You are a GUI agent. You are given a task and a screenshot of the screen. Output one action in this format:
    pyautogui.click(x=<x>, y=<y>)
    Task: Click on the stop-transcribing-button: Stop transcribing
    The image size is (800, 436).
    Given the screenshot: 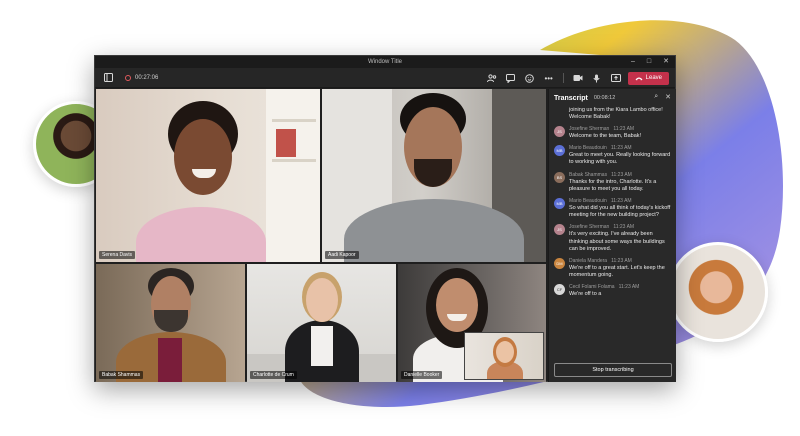 What is the action you would take?
    pyautogui.click(x=613, y=370)
    